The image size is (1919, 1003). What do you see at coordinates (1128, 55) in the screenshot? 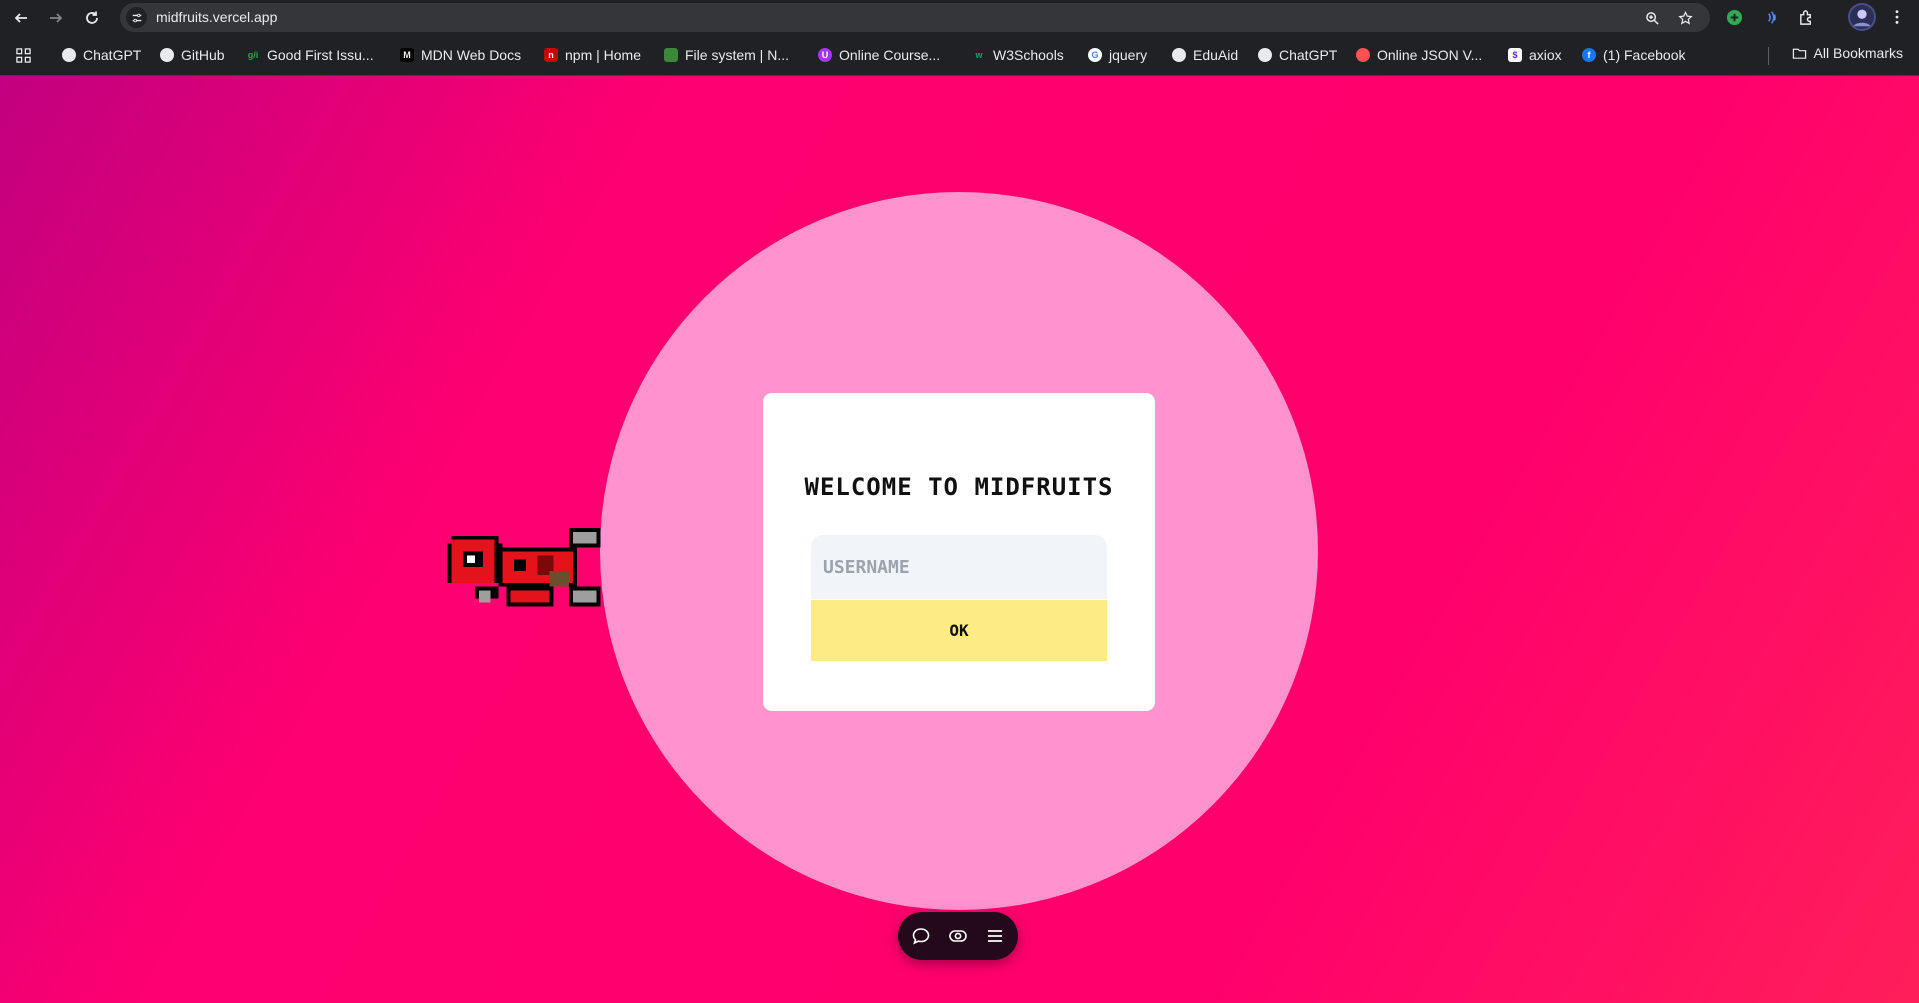
I see `bookmark-label: jquery` at bounding box center [1128, 55].